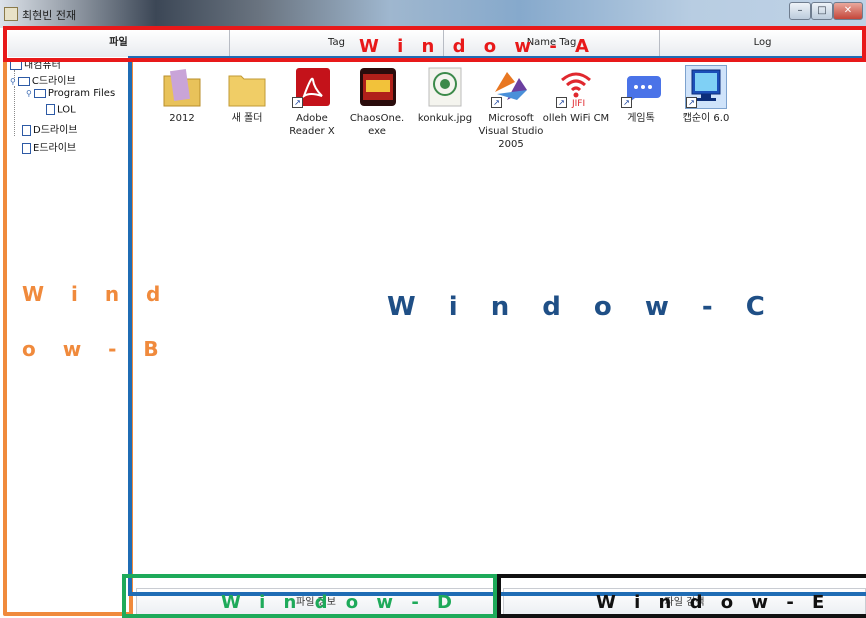 The width and height of the screenshot is (866, 618). I want to click on app-icon, so click(11, 14).